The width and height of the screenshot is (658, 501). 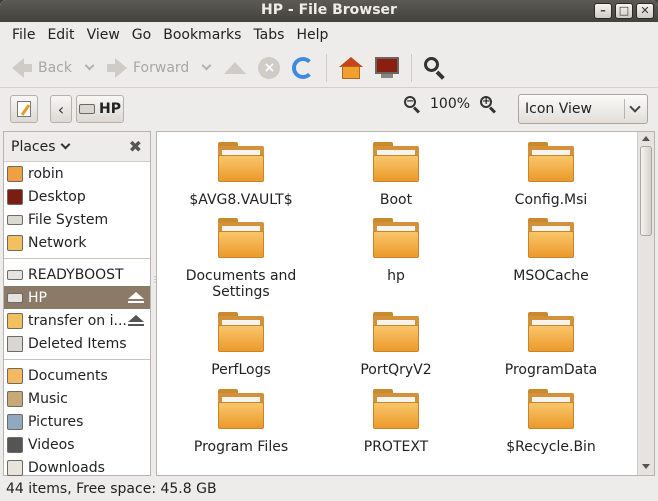 I want to click on folder-name: Boot, so click(x=396, y=200).